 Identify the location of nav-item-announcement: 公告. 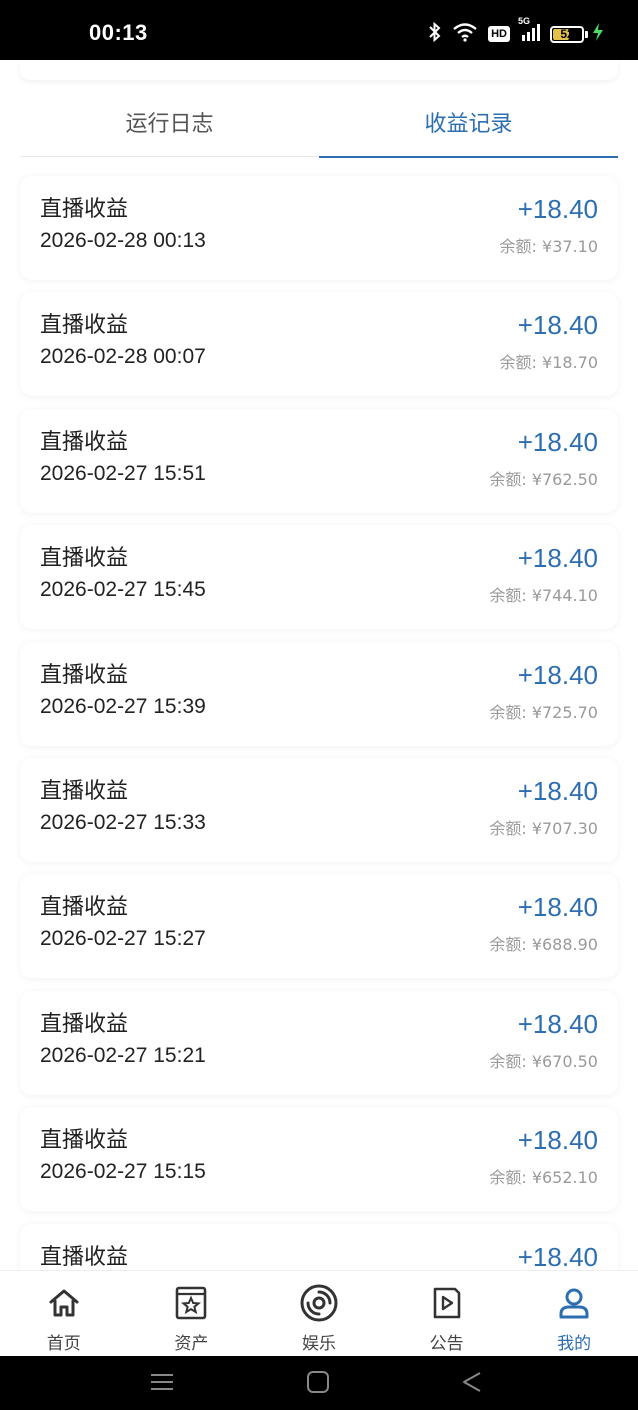
(447, 1314).